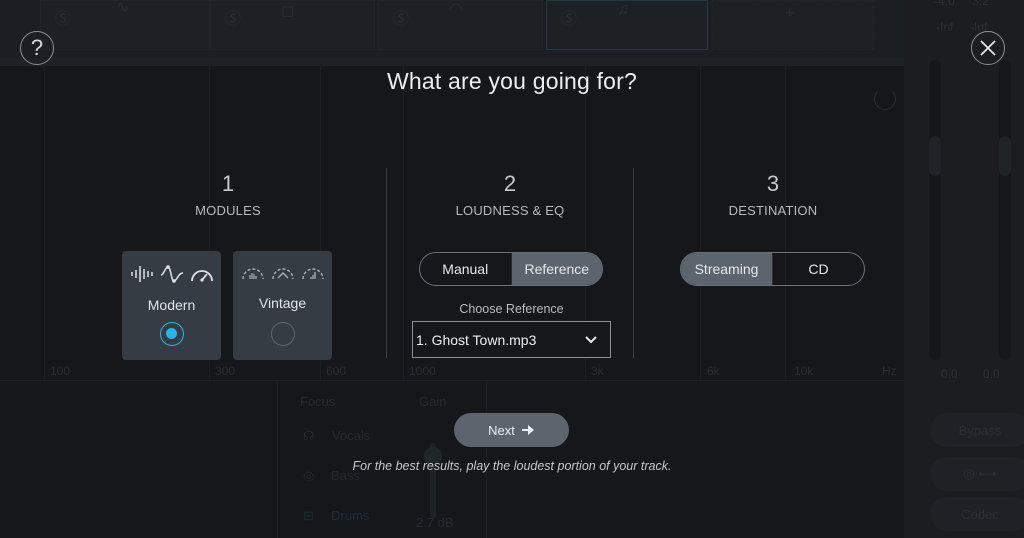  Describe the element at coordinates (978, 4) in the screenshot. I see `meter-peak-r: -3.2` at that location.